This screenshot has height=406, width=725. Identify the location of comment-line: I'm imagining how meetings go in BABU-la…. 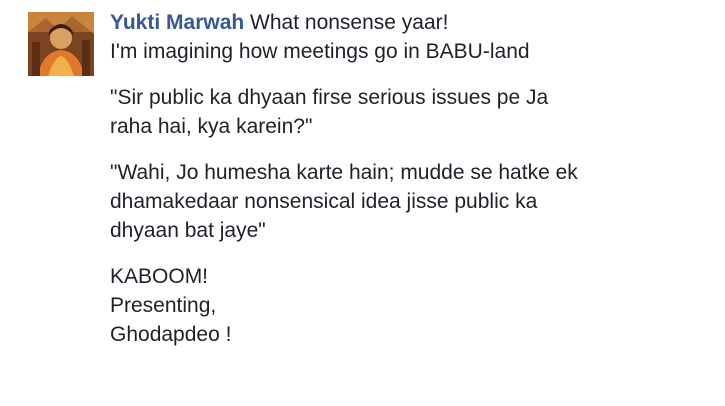
(320, 51).